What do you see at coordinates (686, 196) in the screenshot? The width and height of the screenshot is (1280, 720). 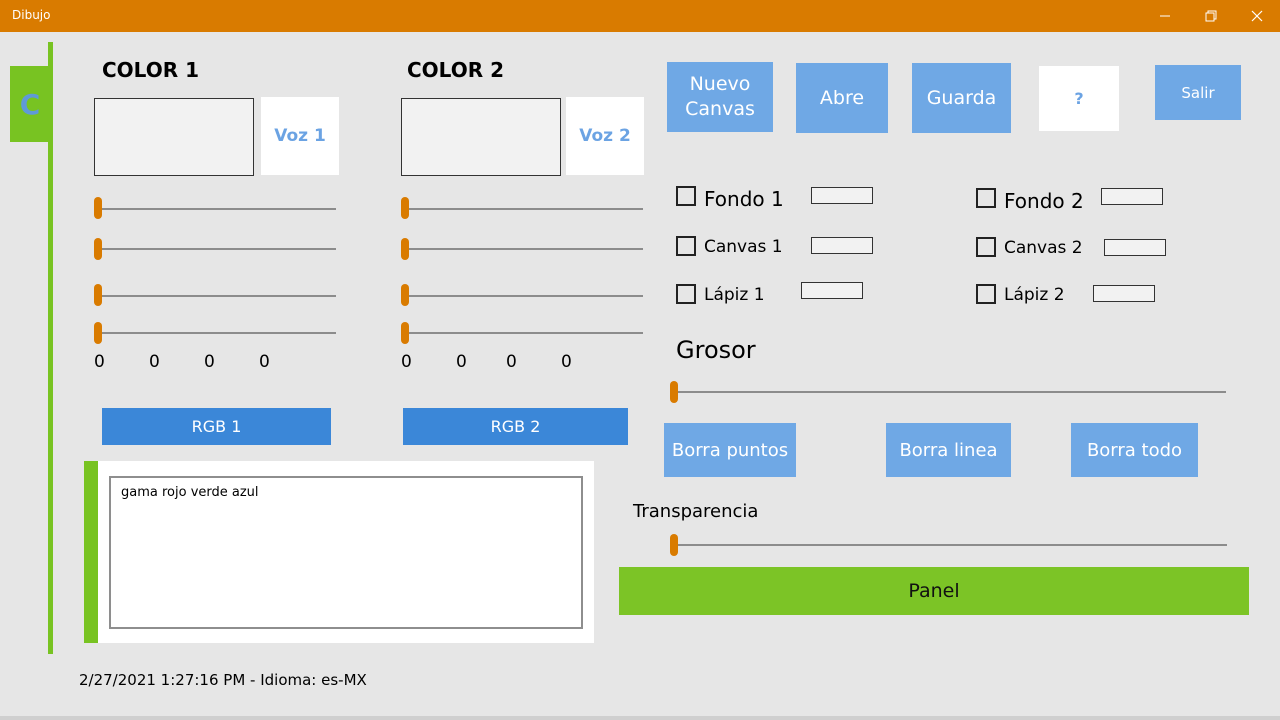 I see `fondo1-checkbox` at bounding box center [686, 196].